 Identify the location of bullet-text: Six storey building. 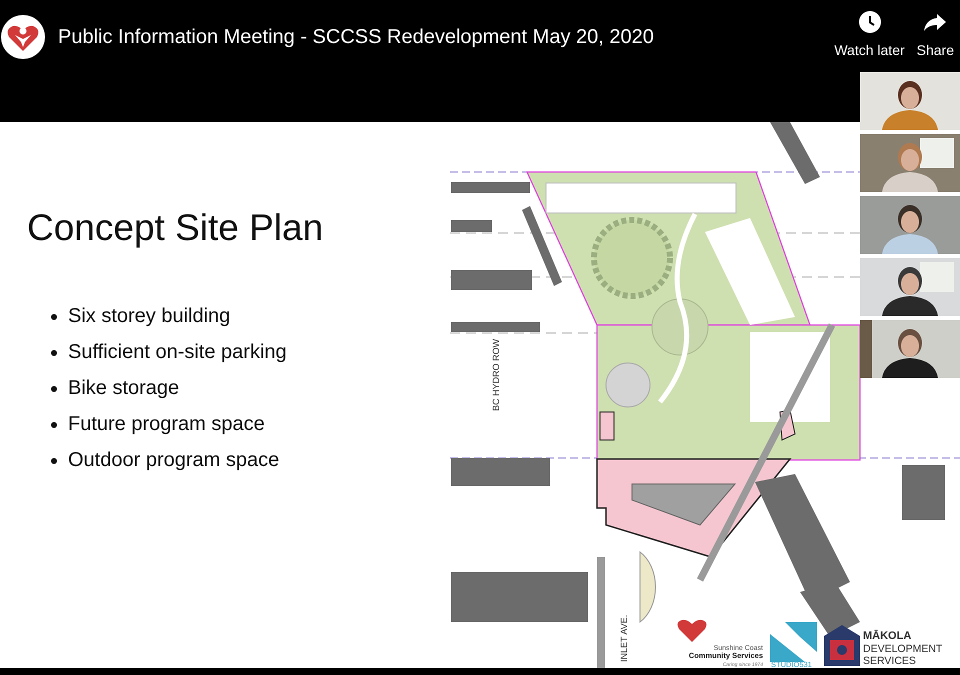
(149, 317).